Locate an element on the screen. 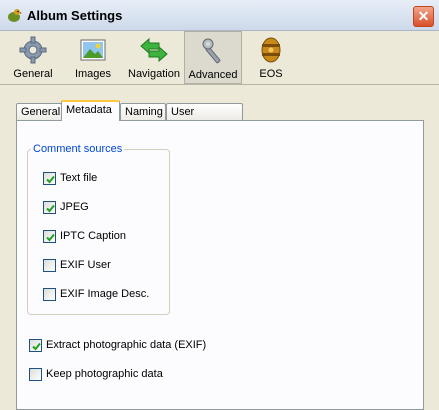  window-title: Album Settings is located at coordinates (75, 15).